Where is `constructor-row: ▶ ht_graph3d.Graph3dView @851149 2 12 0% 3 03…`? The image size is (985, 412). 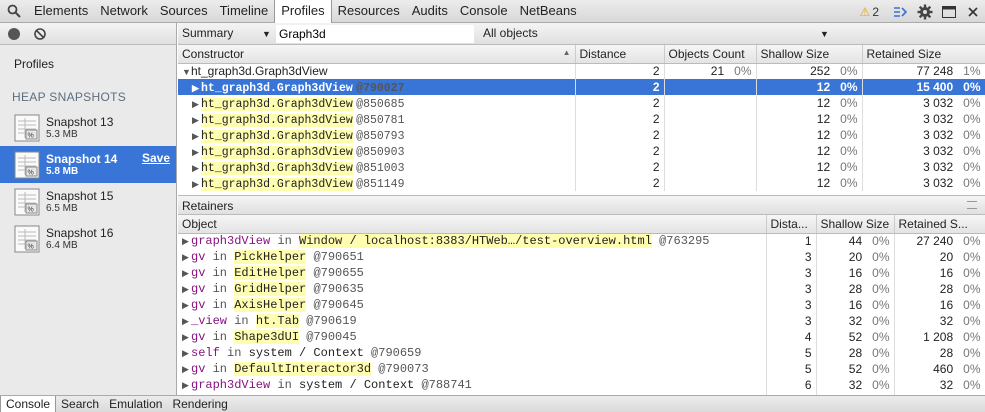 constructor-row: ▶ ht_graph3d.Graph3dView @851149 2 12 0% 3 03… is located at coordinates (581, 183).